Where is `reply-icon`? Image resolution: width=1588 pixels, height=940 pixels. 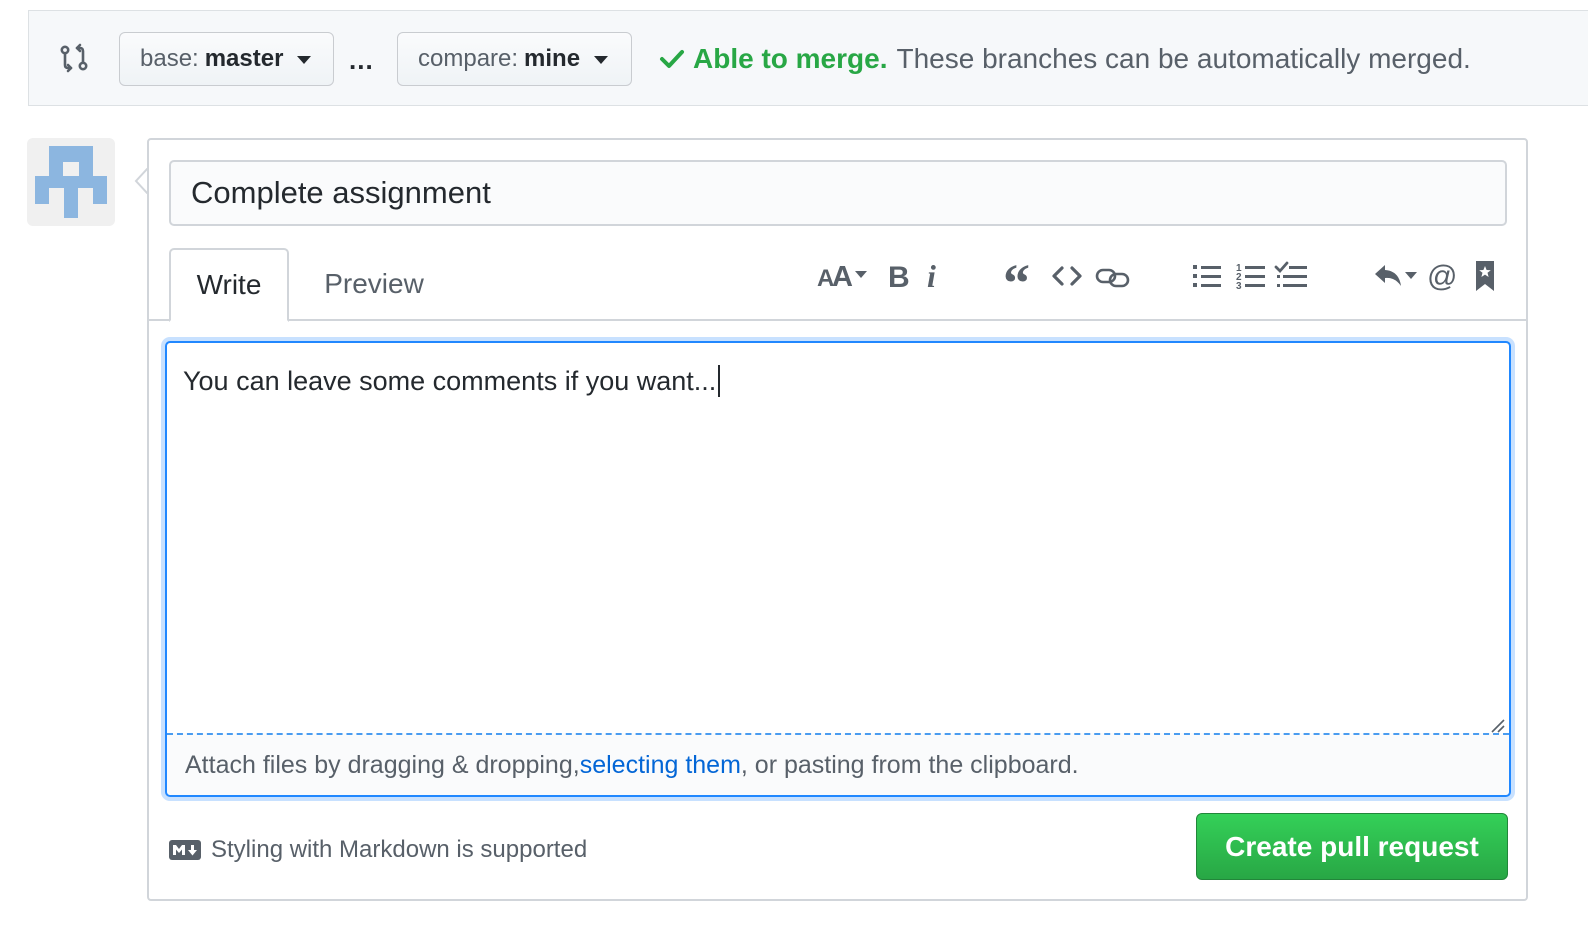
reply-icon is located at coordinates (1396, 276).